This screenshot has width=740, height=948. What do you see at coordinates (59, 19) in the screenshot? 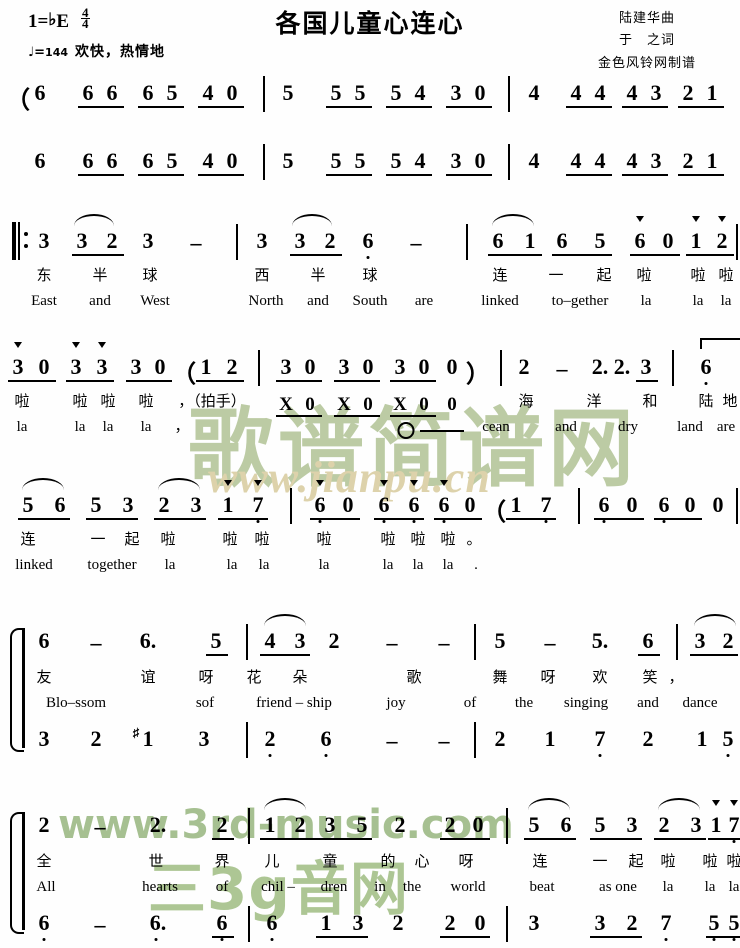
I see `key-signature: 1=♭E 4 4` at bounding box center [59, 19].